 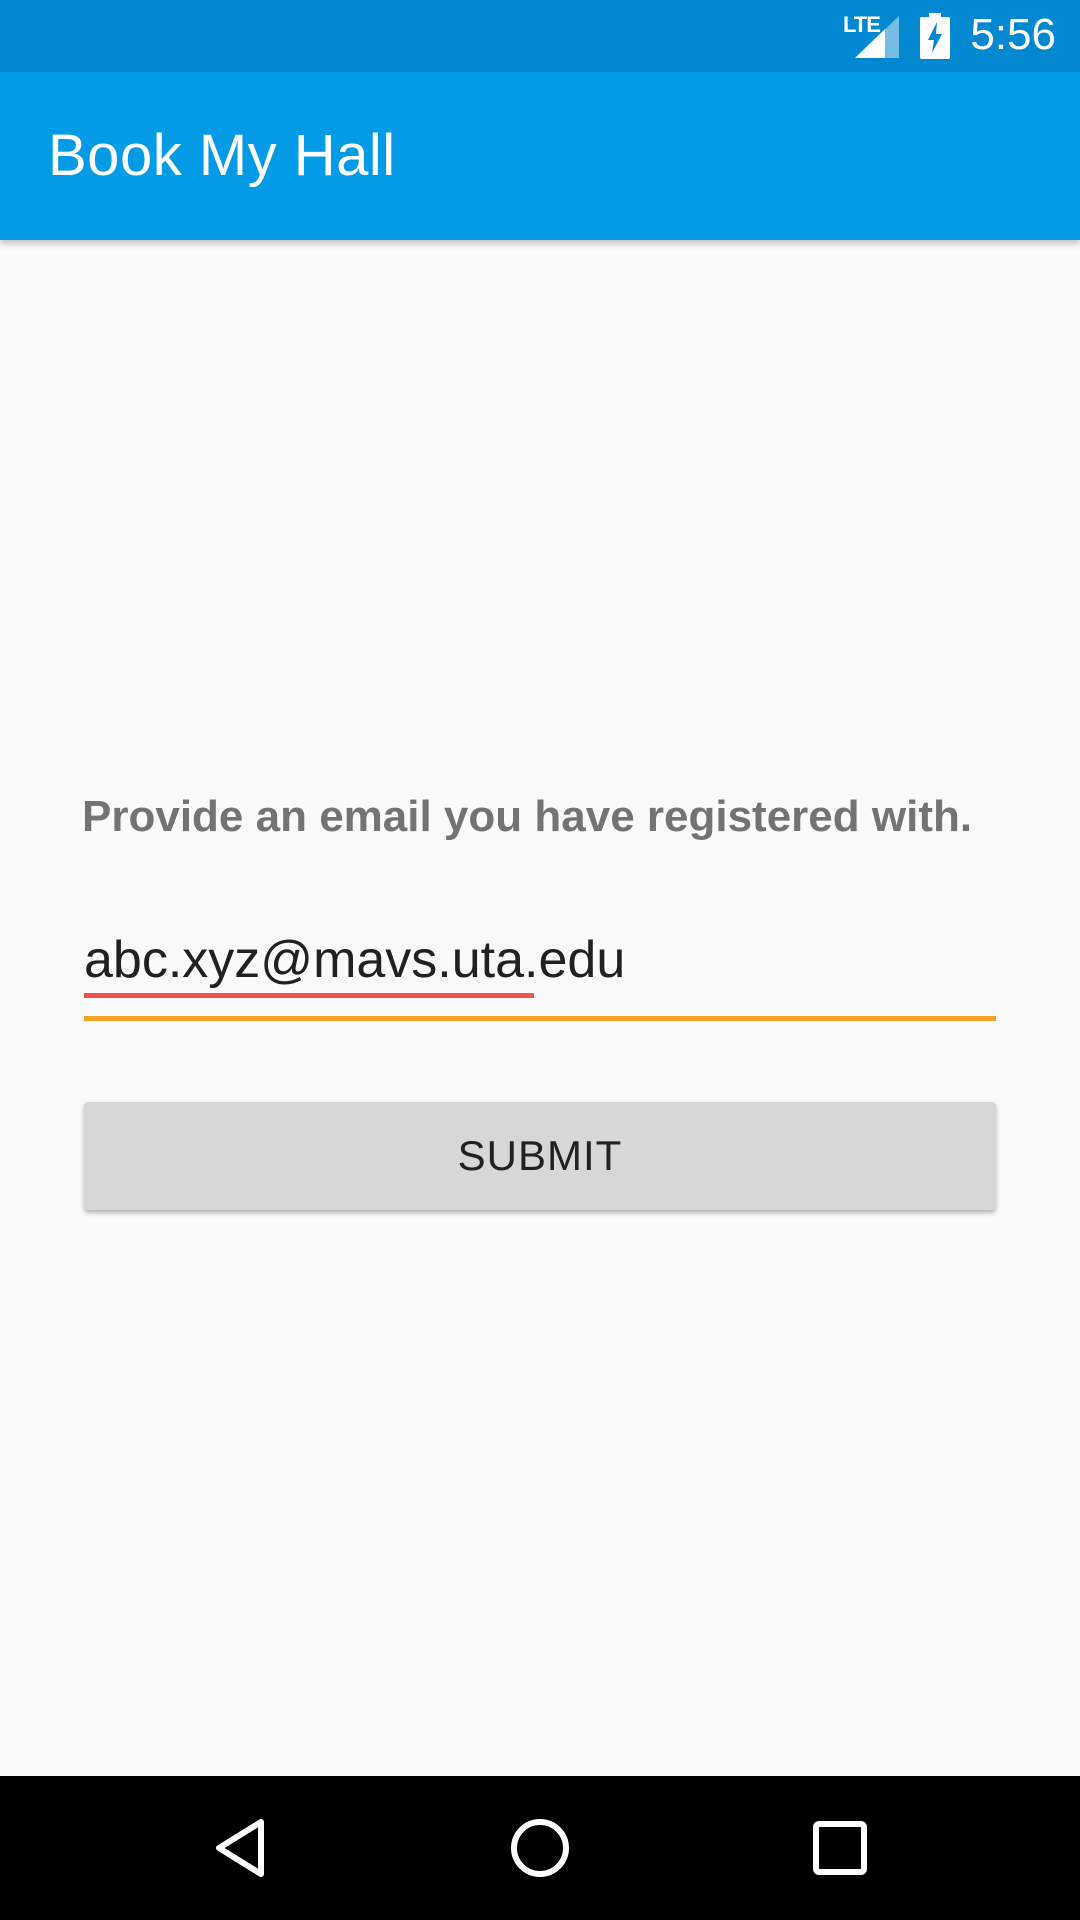 I want to click on app-title: Book My Hall, so click(x=222, y=155).